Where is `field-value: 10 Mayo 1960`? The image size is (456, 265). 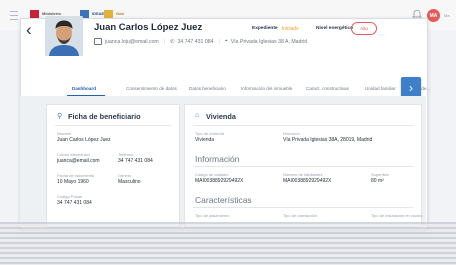 field-value: 10 Mayo 1960 is located at coordinates (73, 182).